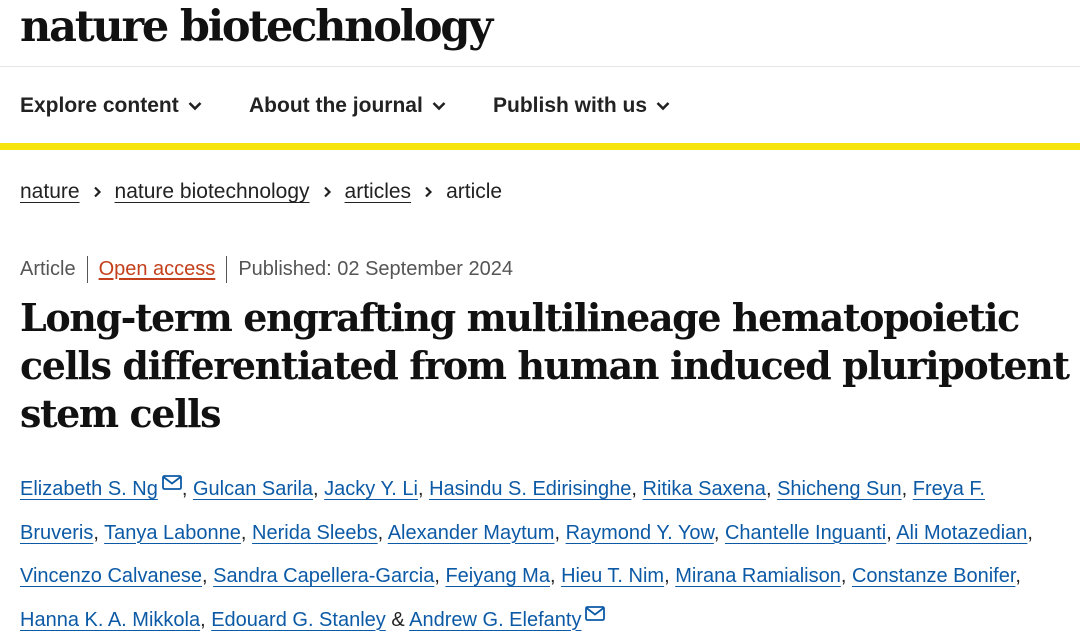  Describe the element at coordinates (704, 489) in the screenshot. I see `author-link: Ritika Saxena` at that location.